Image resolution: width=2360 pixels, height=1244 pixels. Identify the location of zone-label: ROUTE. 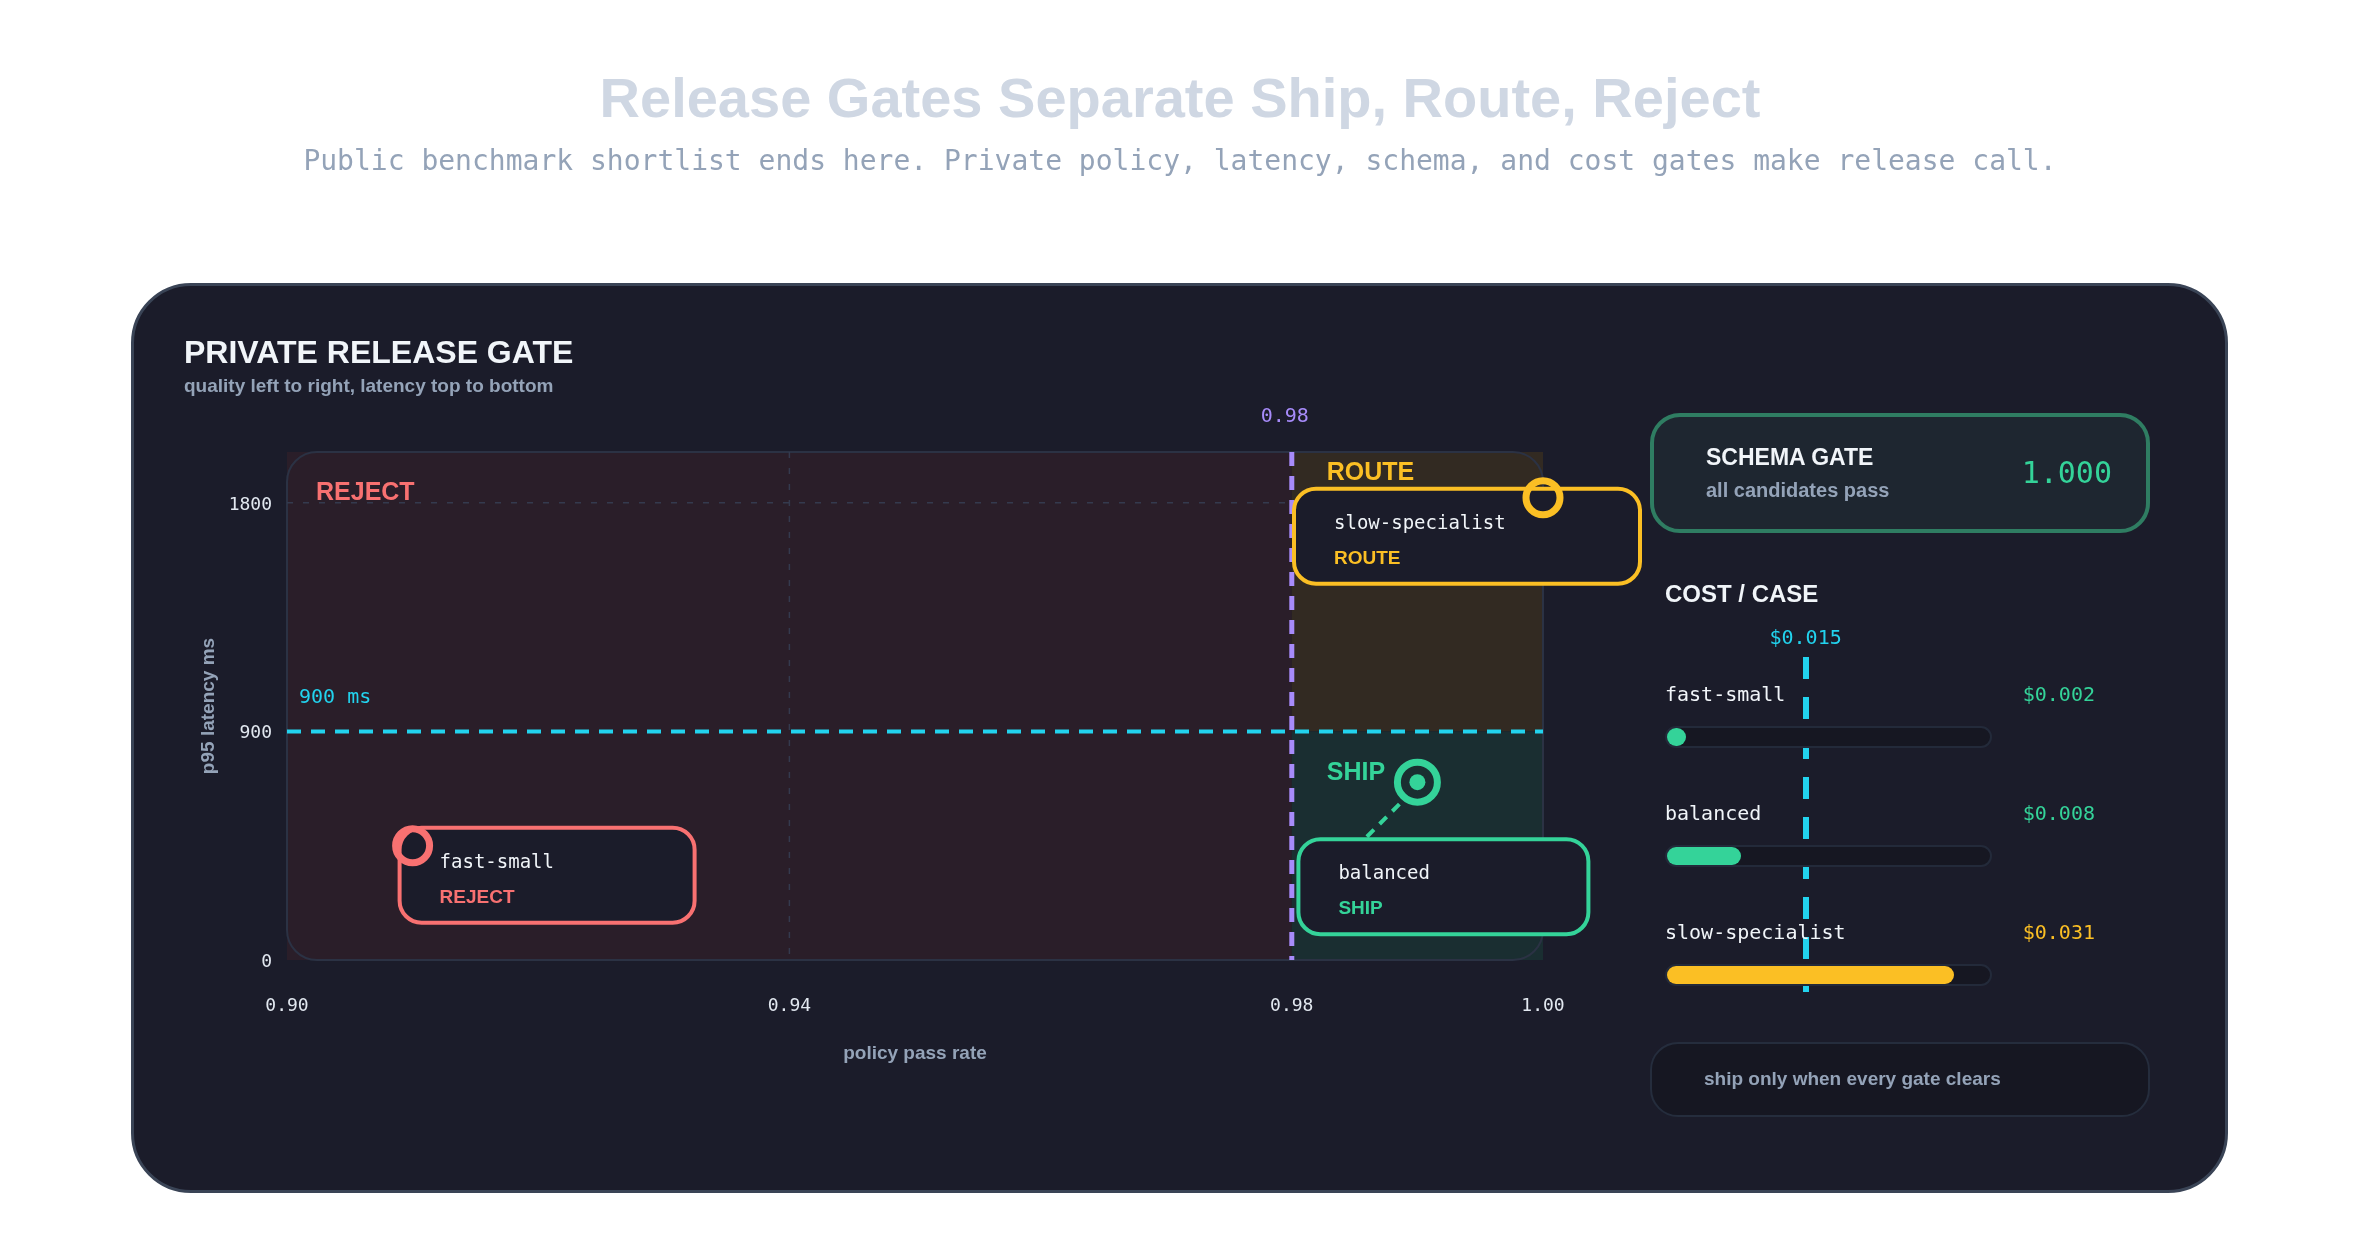
(1370, 470).